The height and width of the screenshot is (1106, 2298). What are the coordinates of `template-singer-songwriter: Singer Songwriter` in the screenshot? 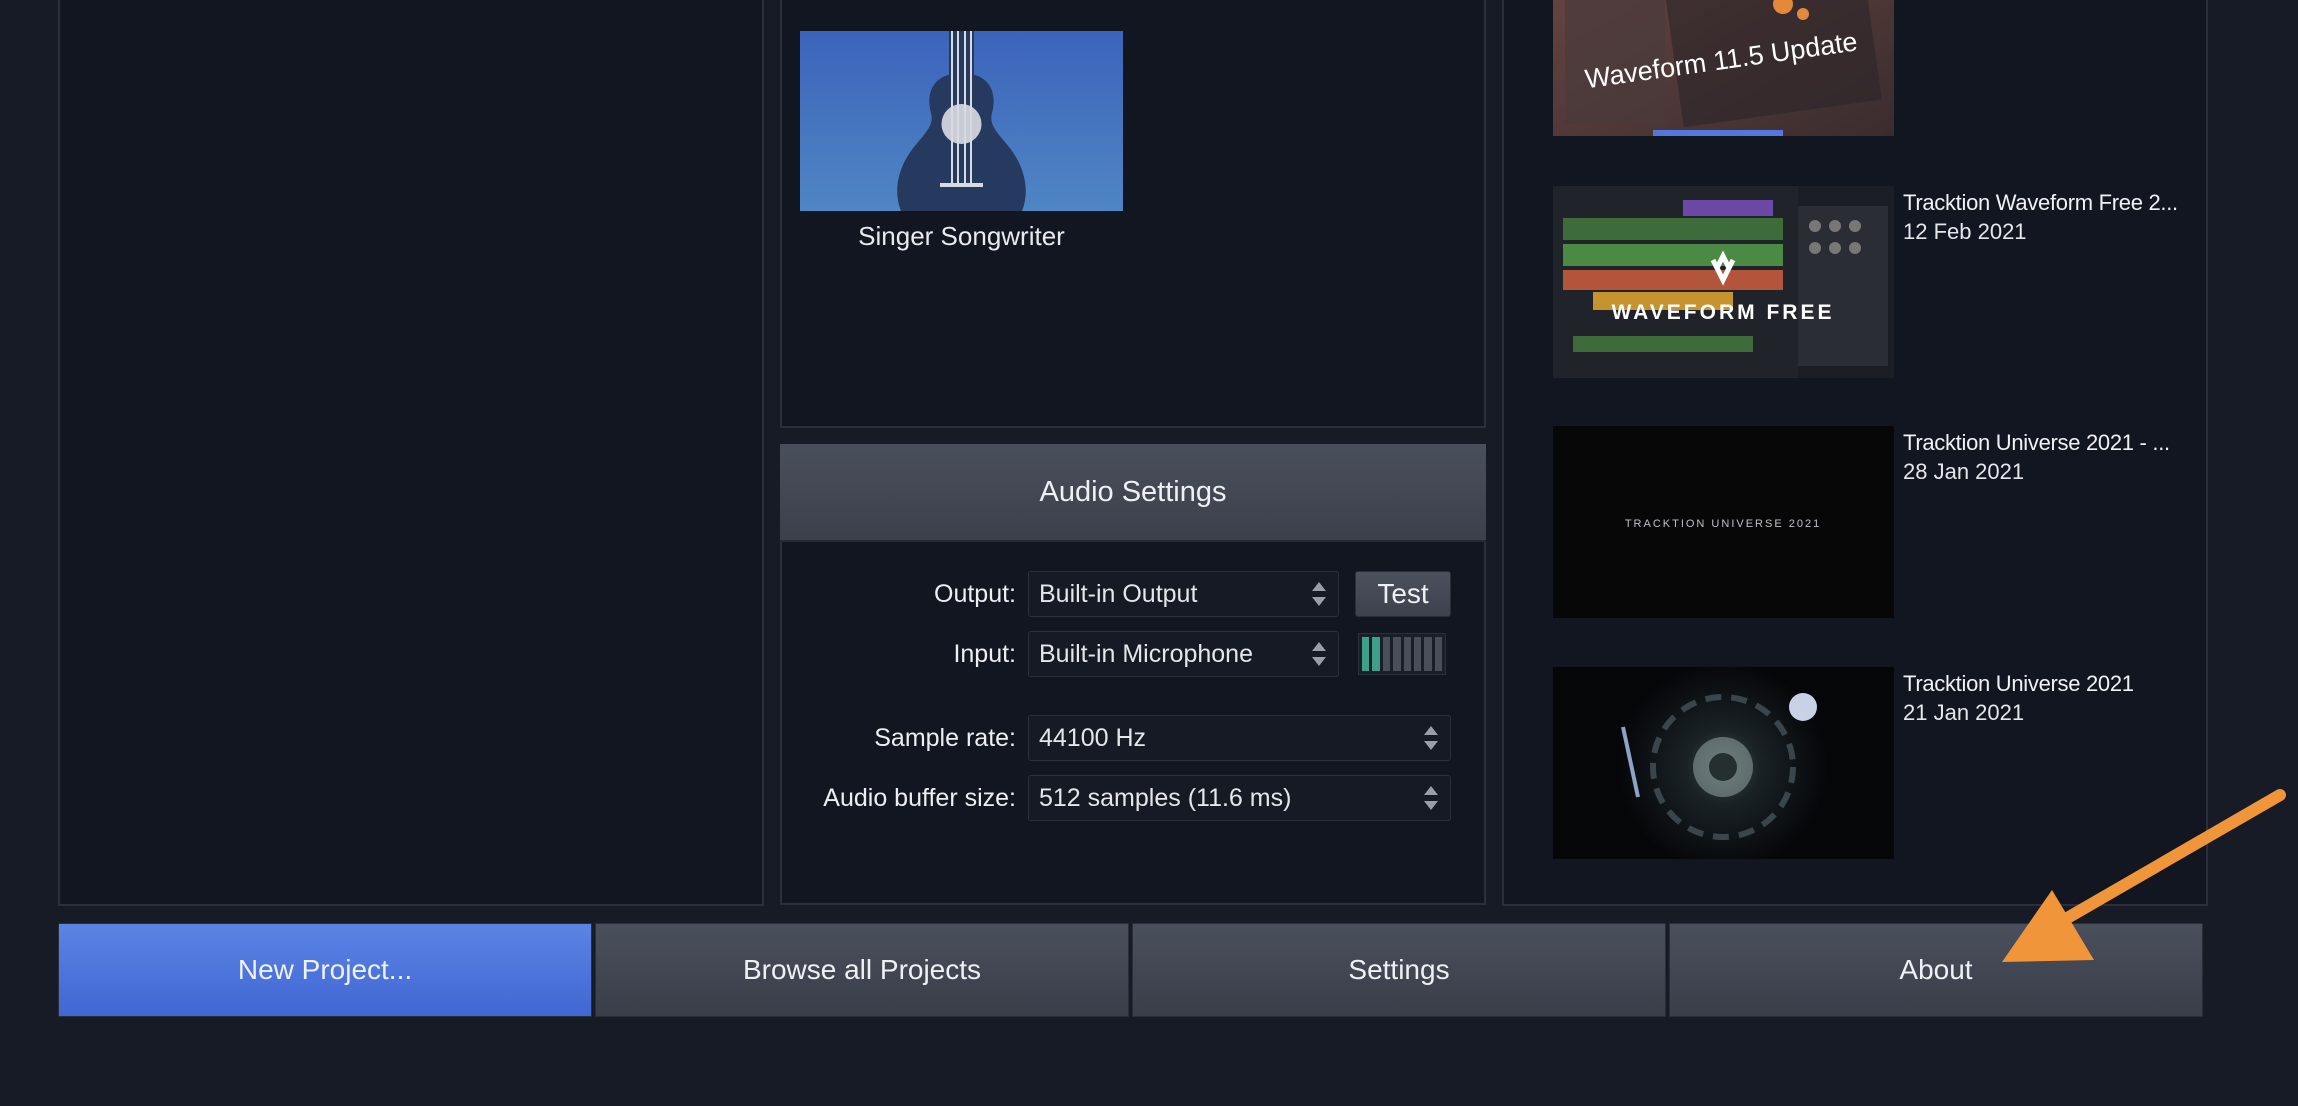 It's located at (961, 146).